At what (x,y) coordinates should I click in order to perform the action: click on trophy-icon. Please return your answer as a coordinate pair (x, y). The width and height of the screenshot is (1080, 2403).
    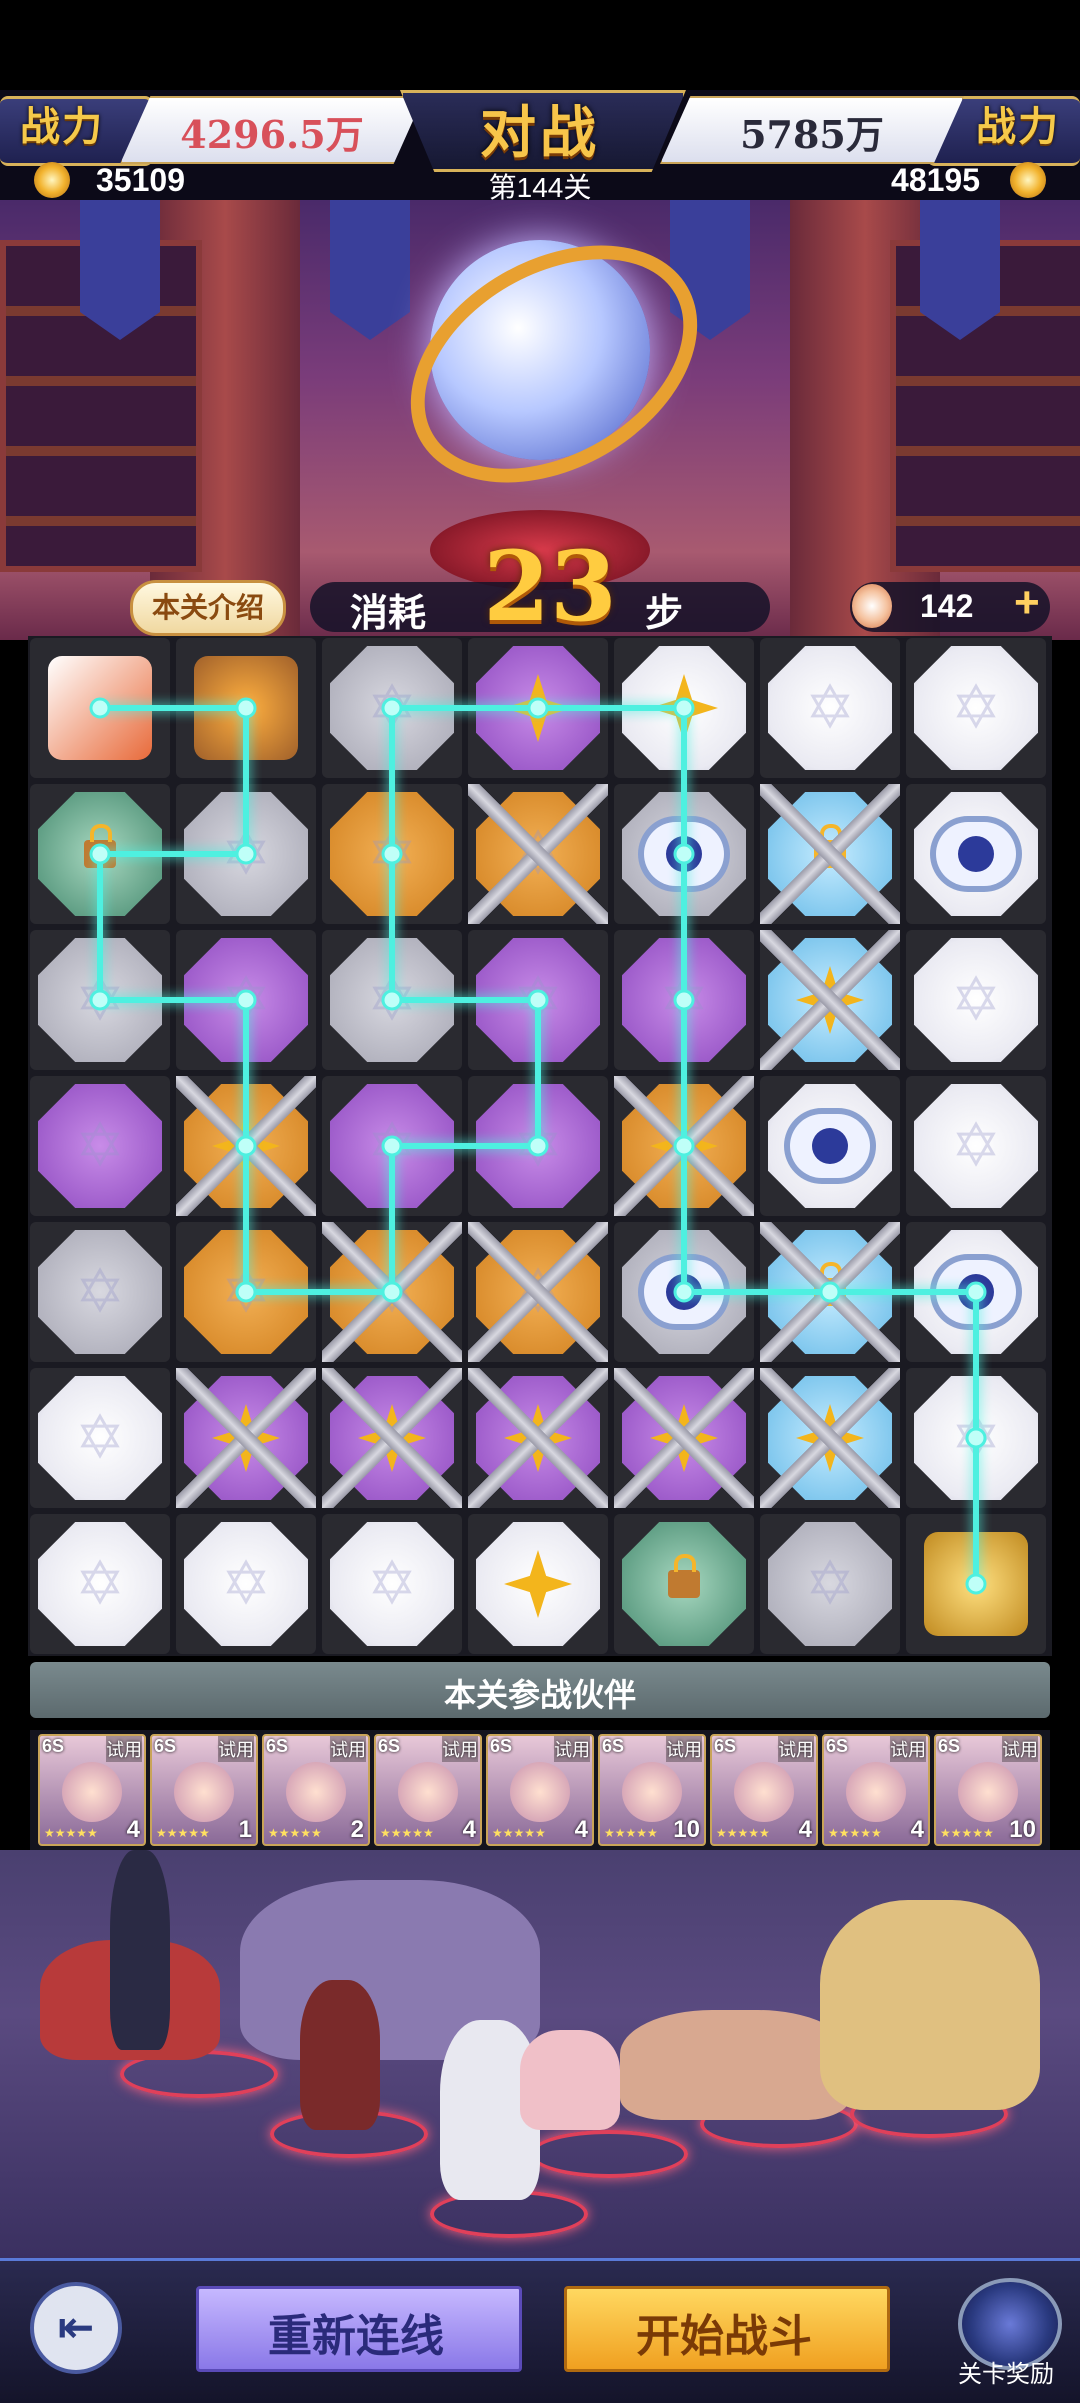
    Looking at the image, I should click on (976, 1584).